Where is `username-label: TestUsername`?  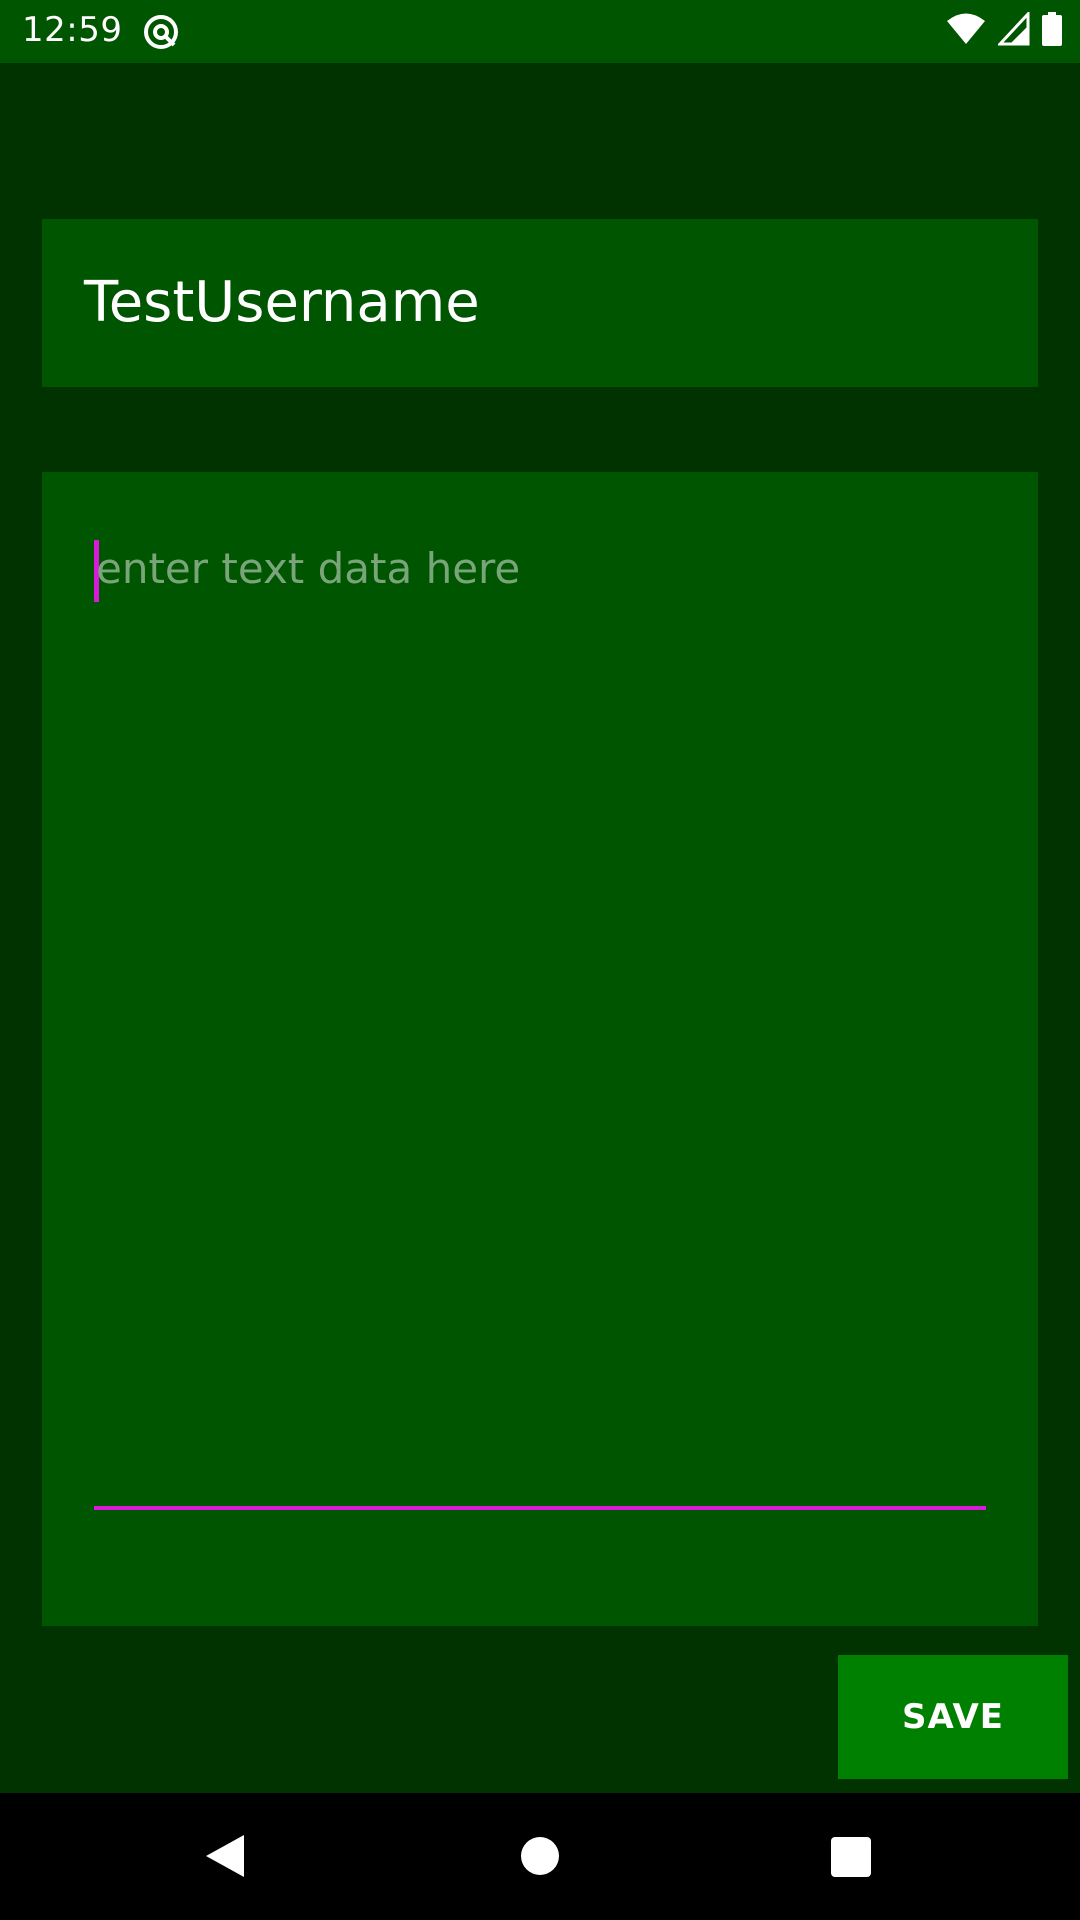 username-label: TestUsername is located at coordinates (282, 302).